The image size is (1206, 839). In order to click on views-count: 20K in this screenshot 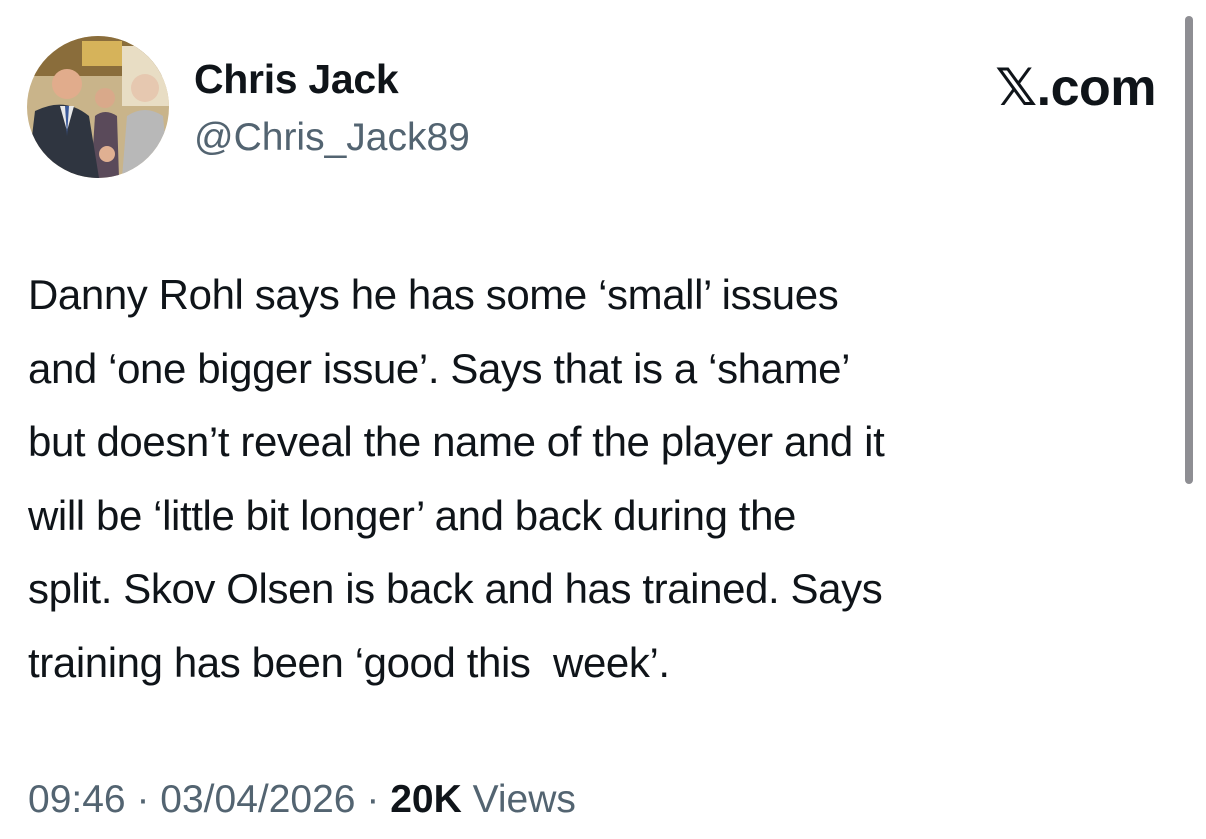, I will do `click(426, 799)`.